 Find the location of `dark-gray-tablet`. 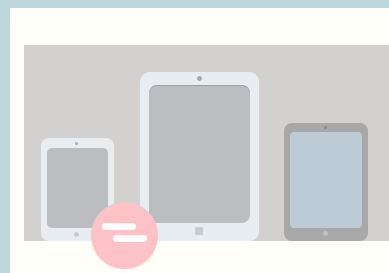

dark-gray-tablet is located at coordinates (326, 182).